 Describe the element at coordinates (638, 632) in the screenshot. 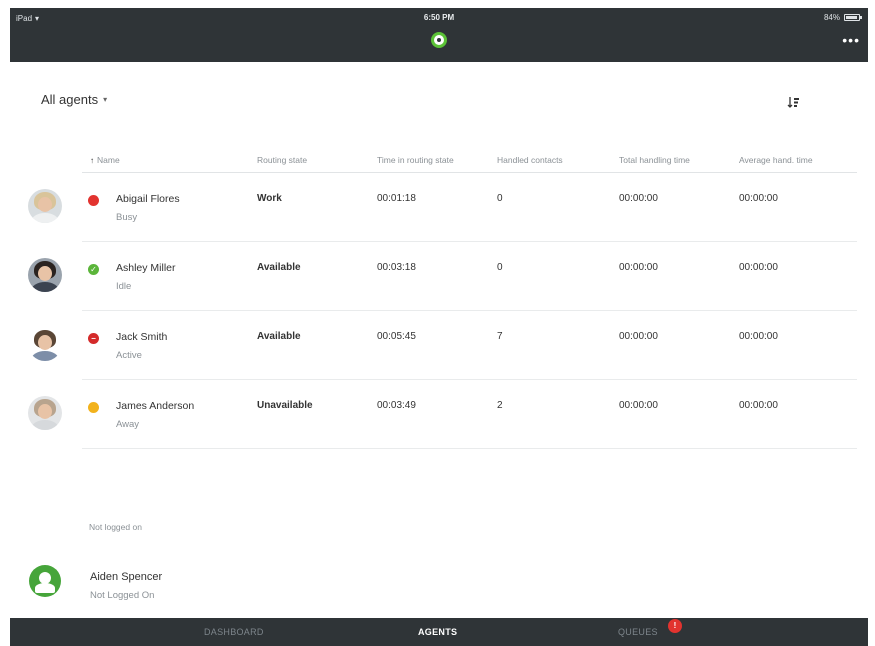

I see `tab-queues: QUEUES` at that location.